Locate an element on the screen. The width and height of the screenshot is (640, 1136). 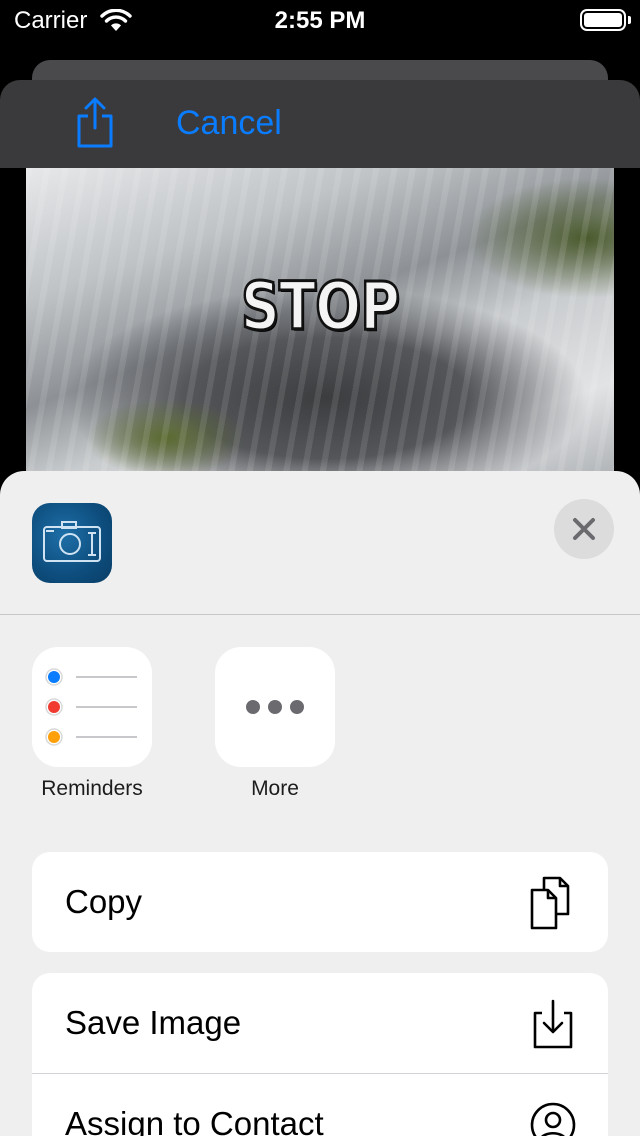
copy-label: Copy is located at coordinates (104, 901).